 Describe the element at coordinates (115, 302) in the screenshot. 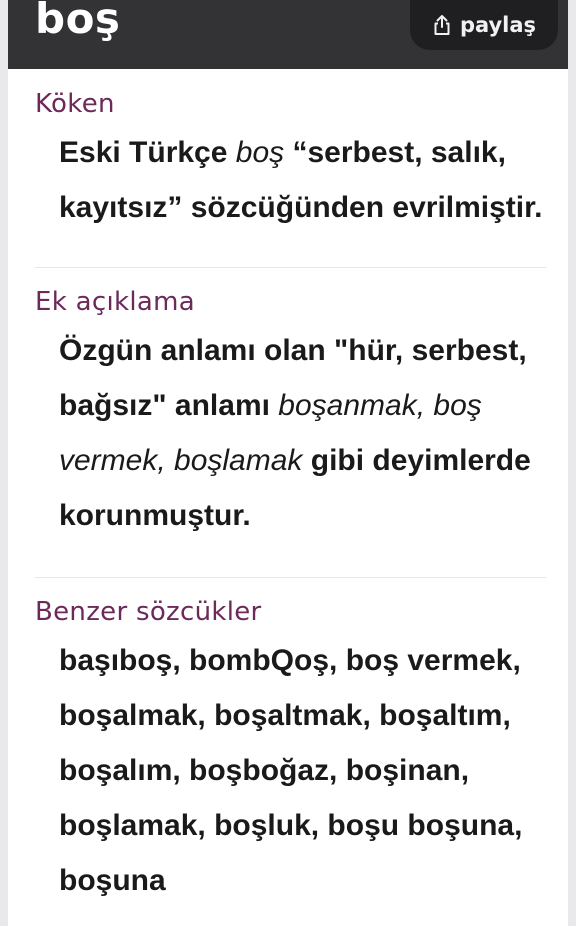

I see `section-heading-ek-aciklama: Ek açıklama` at that location.